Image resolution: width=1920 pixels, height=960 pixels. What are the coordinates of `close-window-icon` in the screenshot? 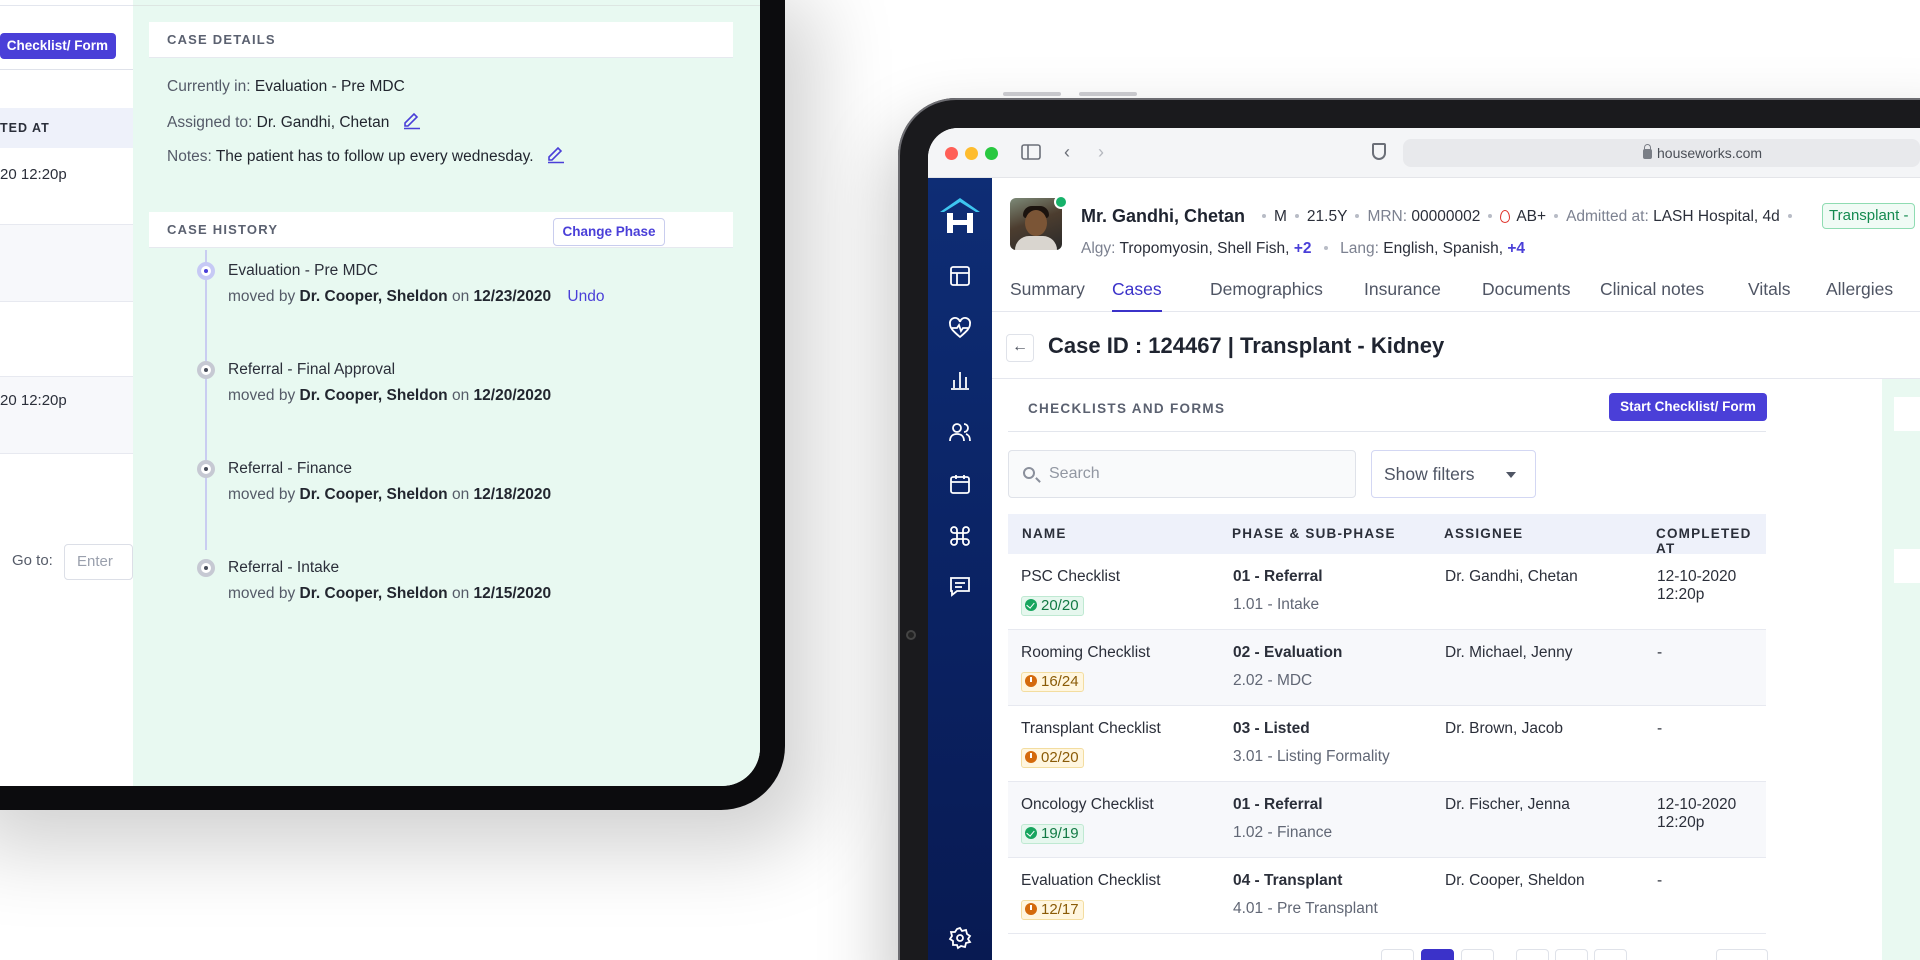 It's located at (951, 153).